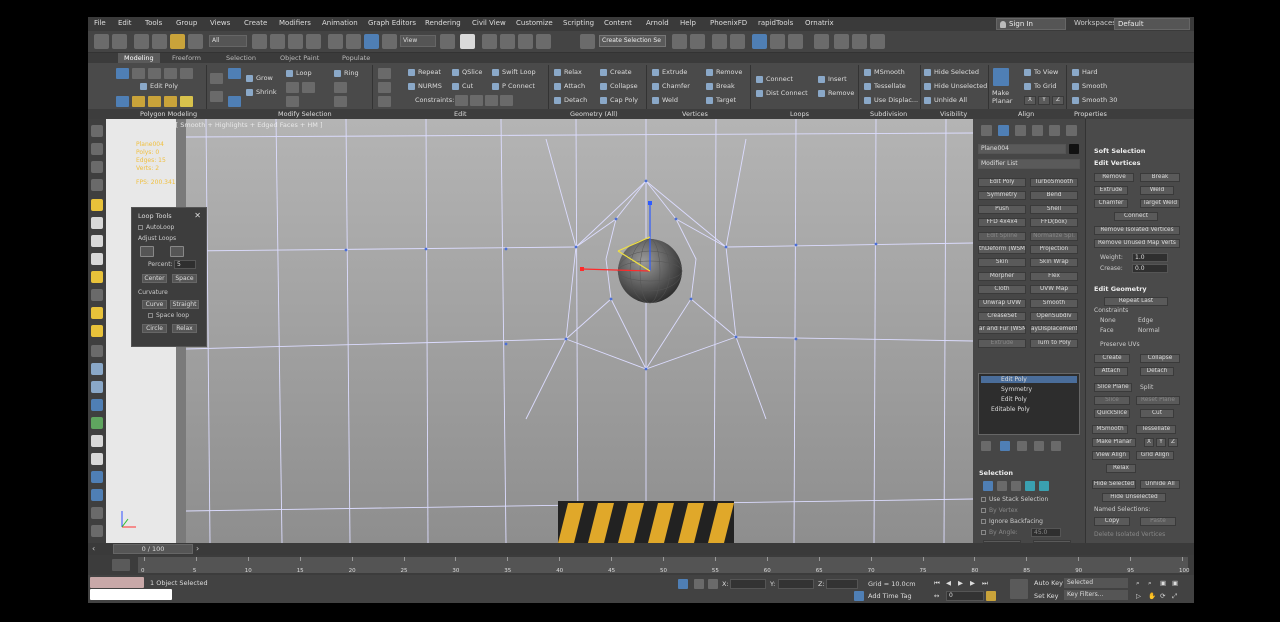 This screenshot has height=622, width=1280. What do you see at coordinates (1054, 223) in the screenshot?
I see `modifier-button: FFD(box)` at bounding box center [1054, 223].